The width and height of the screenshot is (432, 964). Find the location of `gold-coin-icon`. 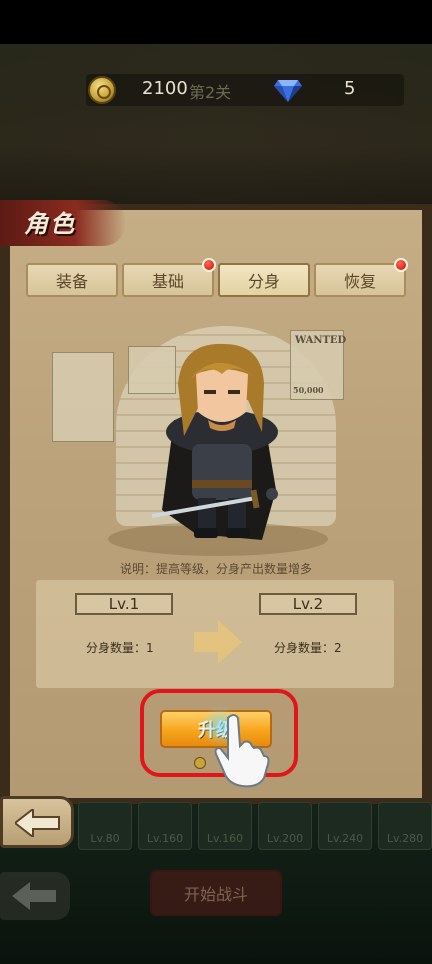

gold-coin-icon is located at coordinates (102, 90).